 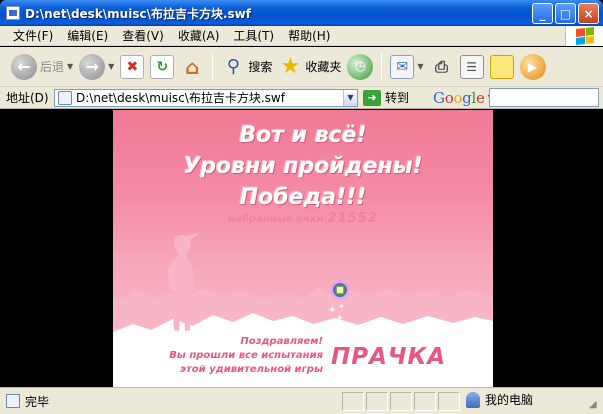 I want to click on security-zone: 我的电脑, so click(x=499, y=399).